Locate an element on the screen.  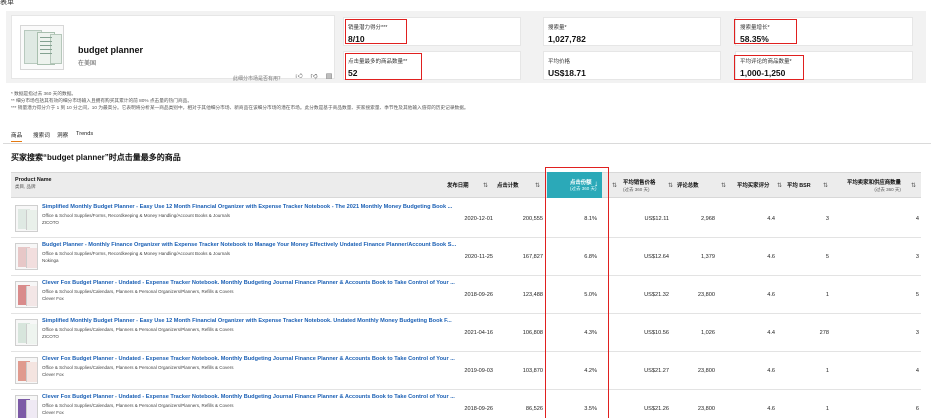
col-clicks: 点击计数 is located at coordinates (508, 185).